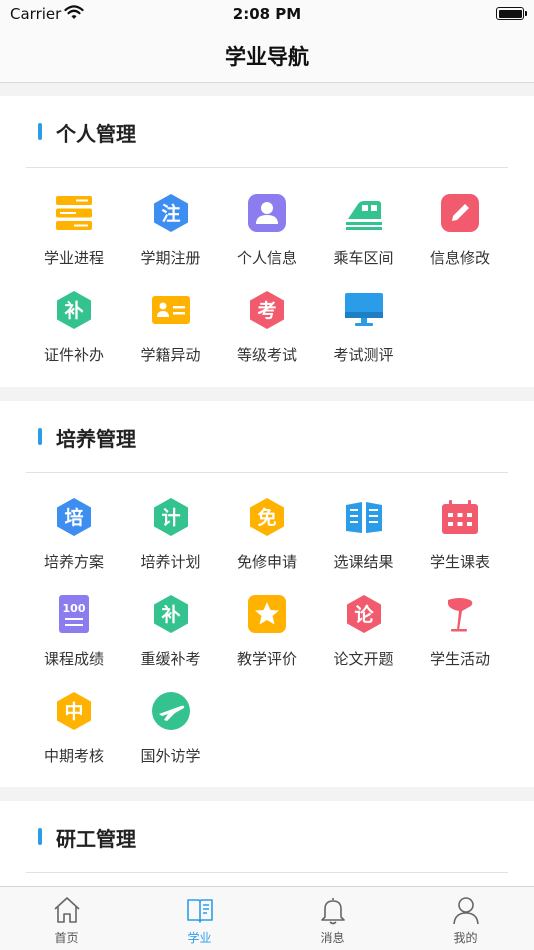 The image size is (534, 950). I want to click on grid-item-label: 乘车区间, so click(363, 258).